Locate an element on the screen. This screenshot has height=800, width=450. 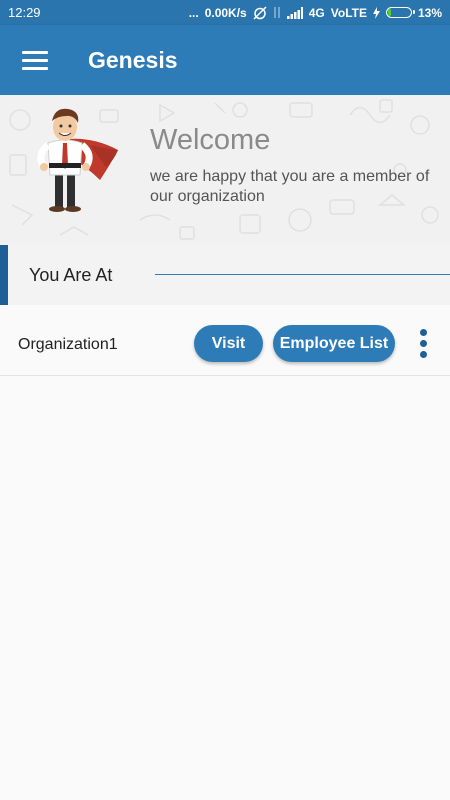
visit-button: Visit is located at coordinates (228, 343).